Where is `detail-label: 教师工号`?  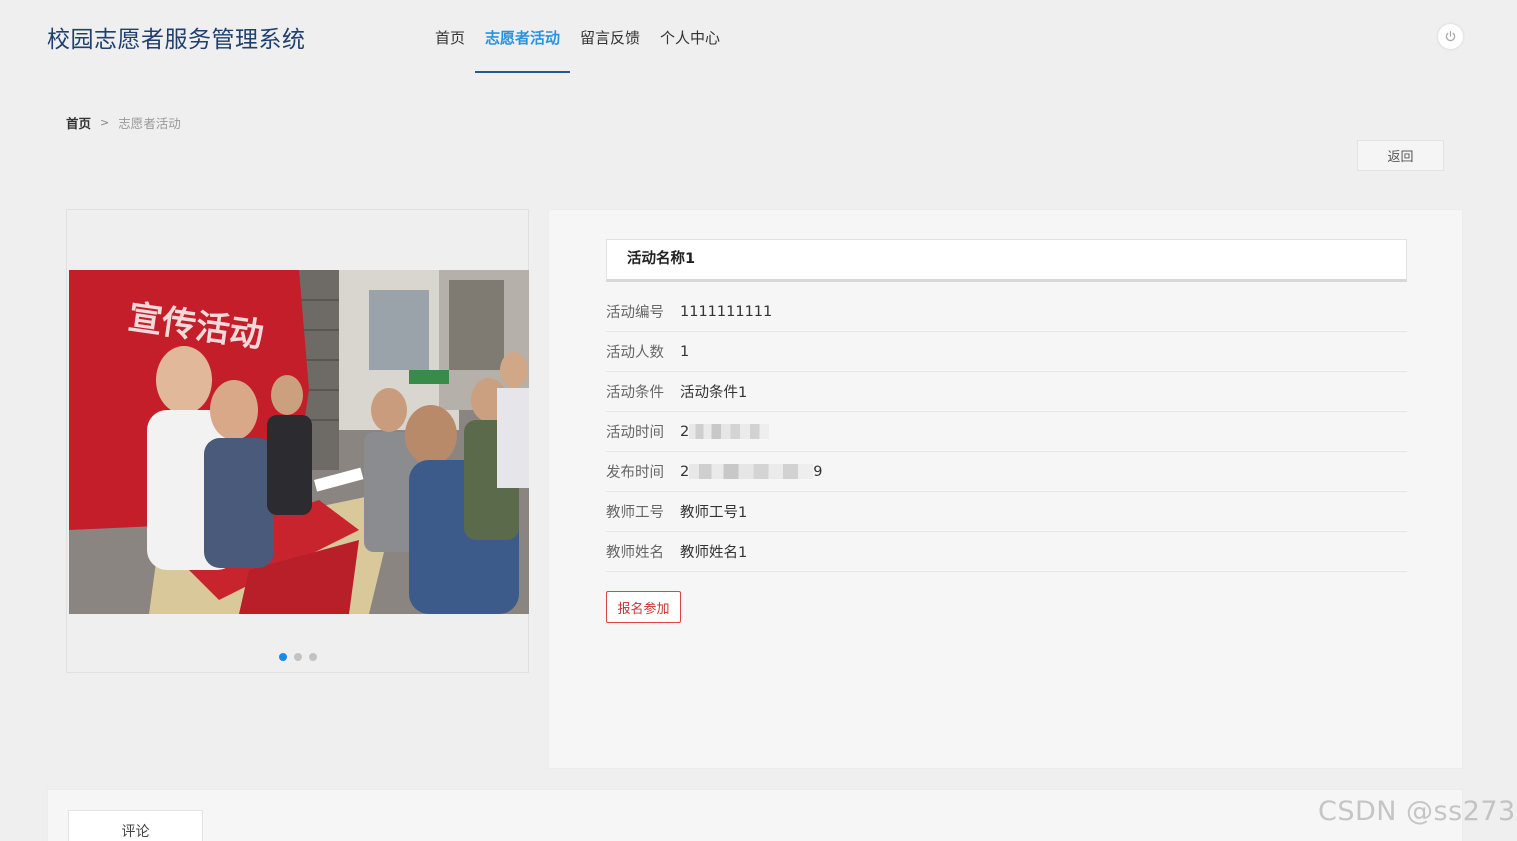
detail-label: 教师工号 is located at coordinates (635, 513).